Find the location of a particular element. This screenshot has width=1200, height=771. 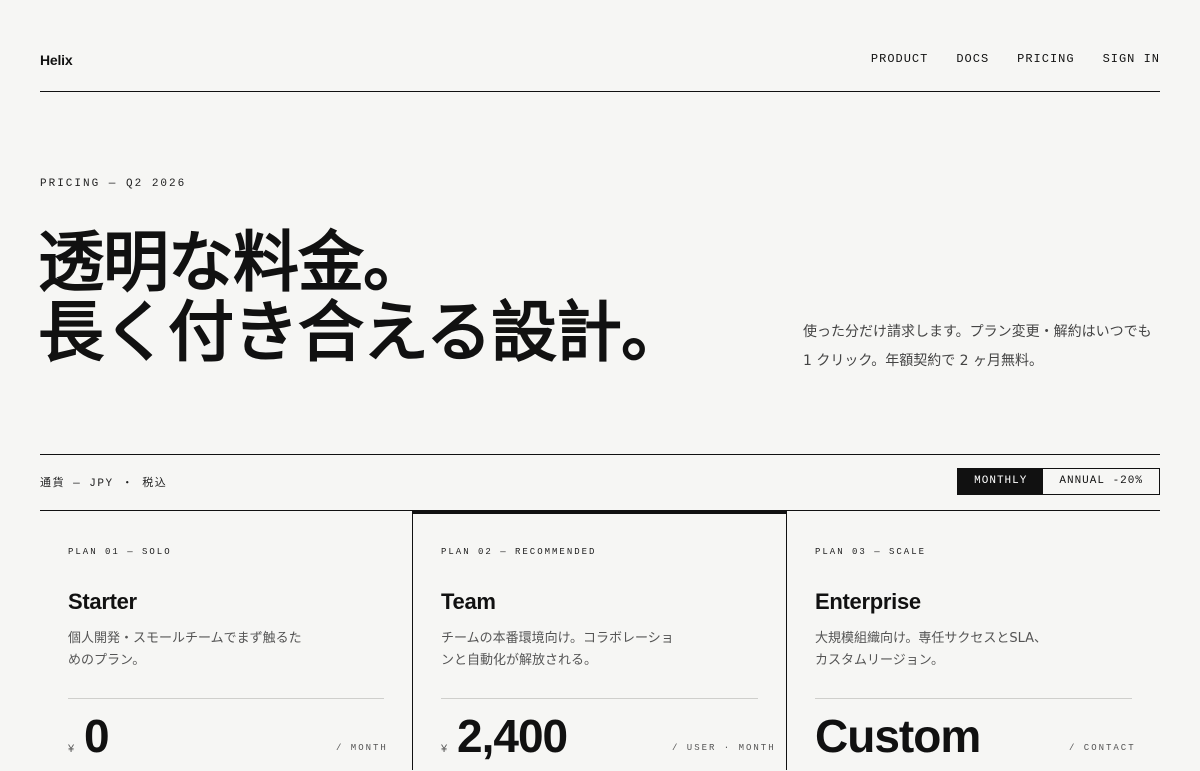

billing-toggle: MONTHLY ANNUAL -20% is located at coordinates (1058, 481).